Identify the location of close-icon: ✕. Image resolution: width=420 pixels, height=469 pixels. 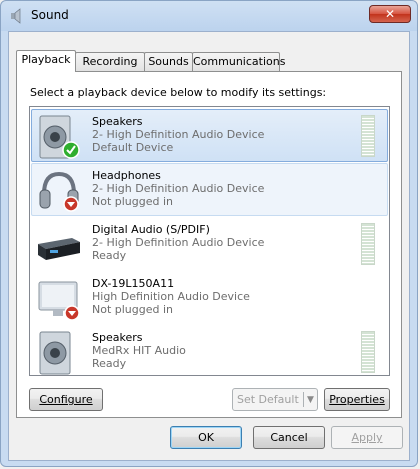
(390, 14).